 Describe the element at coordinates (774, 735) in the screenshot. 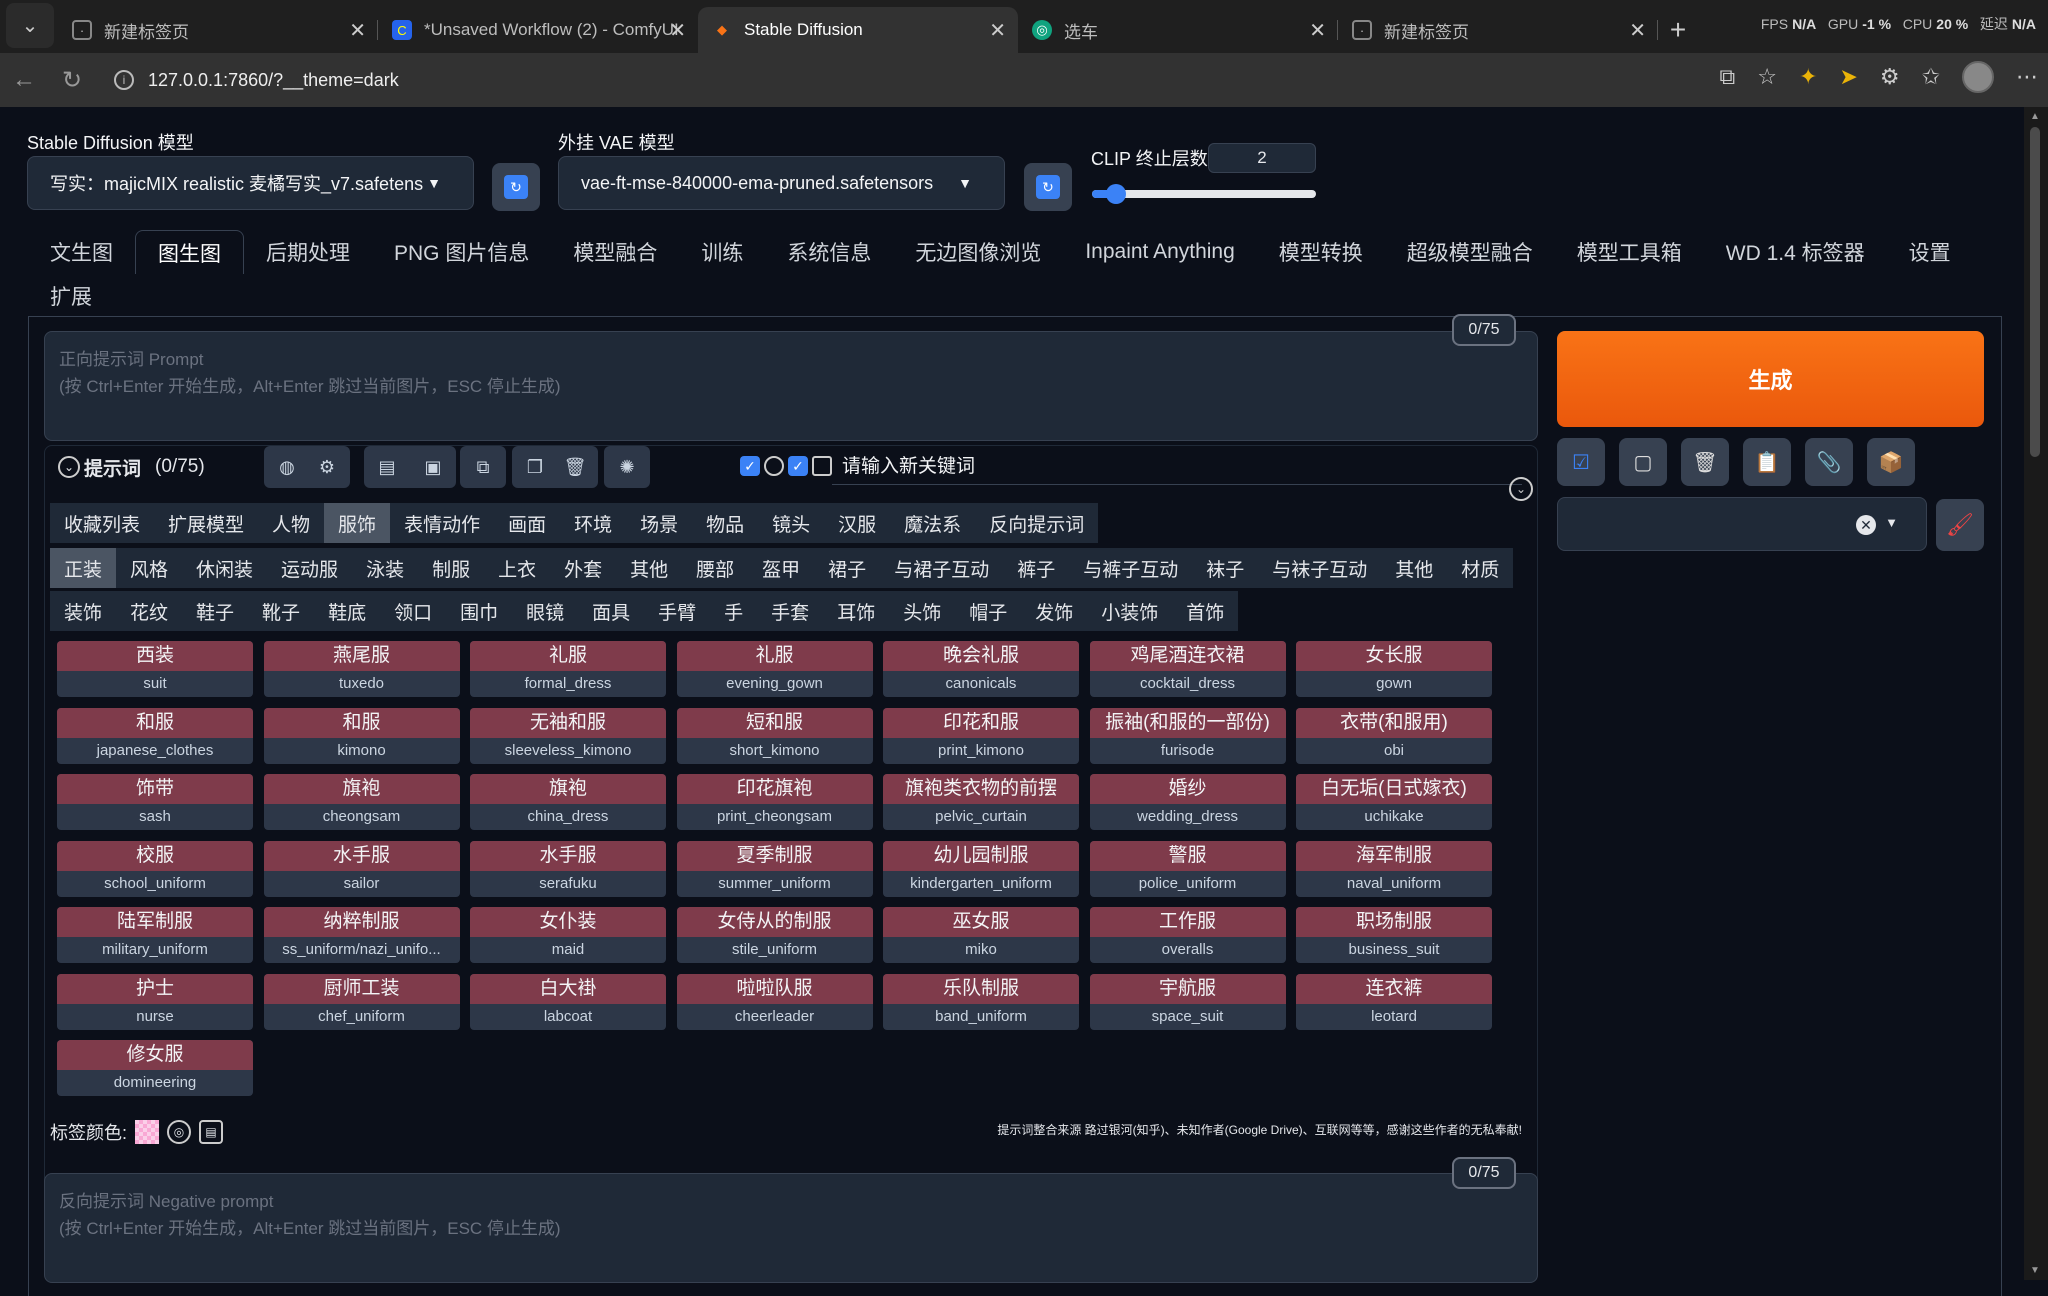

I see `prompt-tag-button: 短和服 short_kimono` at that location.